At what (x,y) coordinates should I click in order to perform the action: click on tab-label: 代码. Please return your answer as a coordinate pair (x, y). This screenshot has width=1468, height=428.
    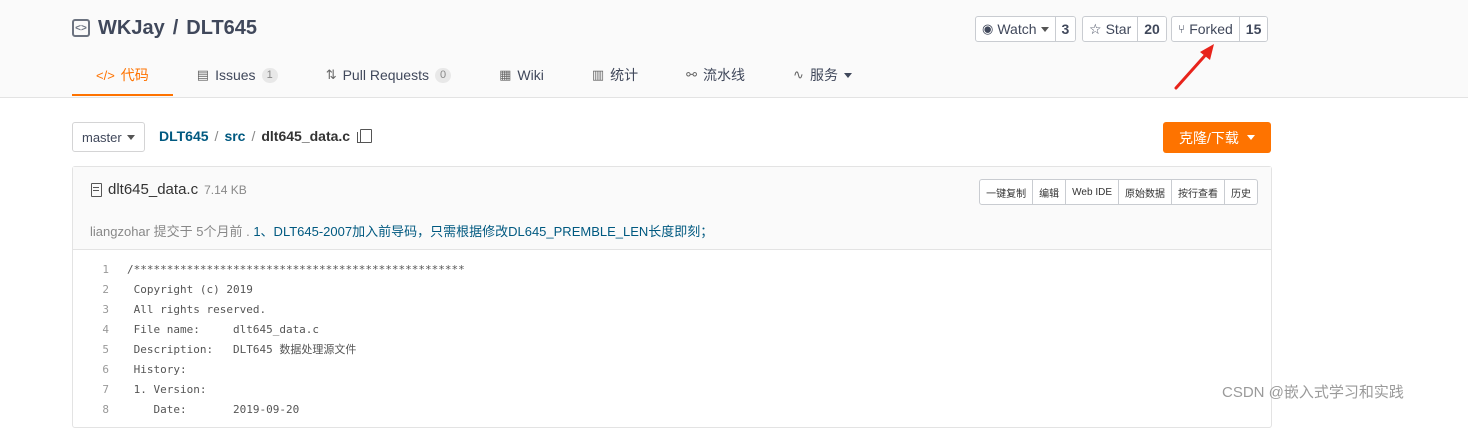
    Looking at the image, I should click on (134, 75).